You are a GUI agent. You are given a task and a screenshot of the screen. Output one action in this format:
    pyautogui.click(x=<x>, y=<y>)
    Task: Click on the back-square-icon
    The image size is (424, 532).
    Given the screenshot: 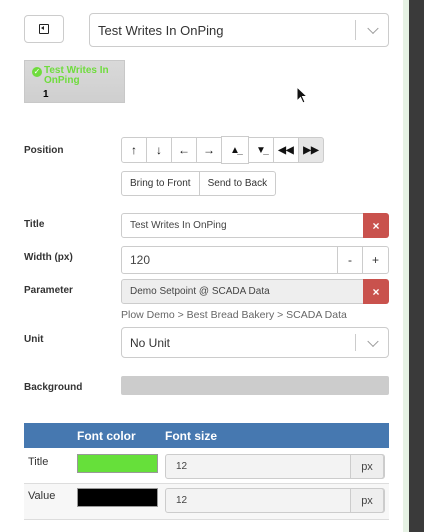 What is the action you would take?
    pyautogui.click(x=44, y=29)
    